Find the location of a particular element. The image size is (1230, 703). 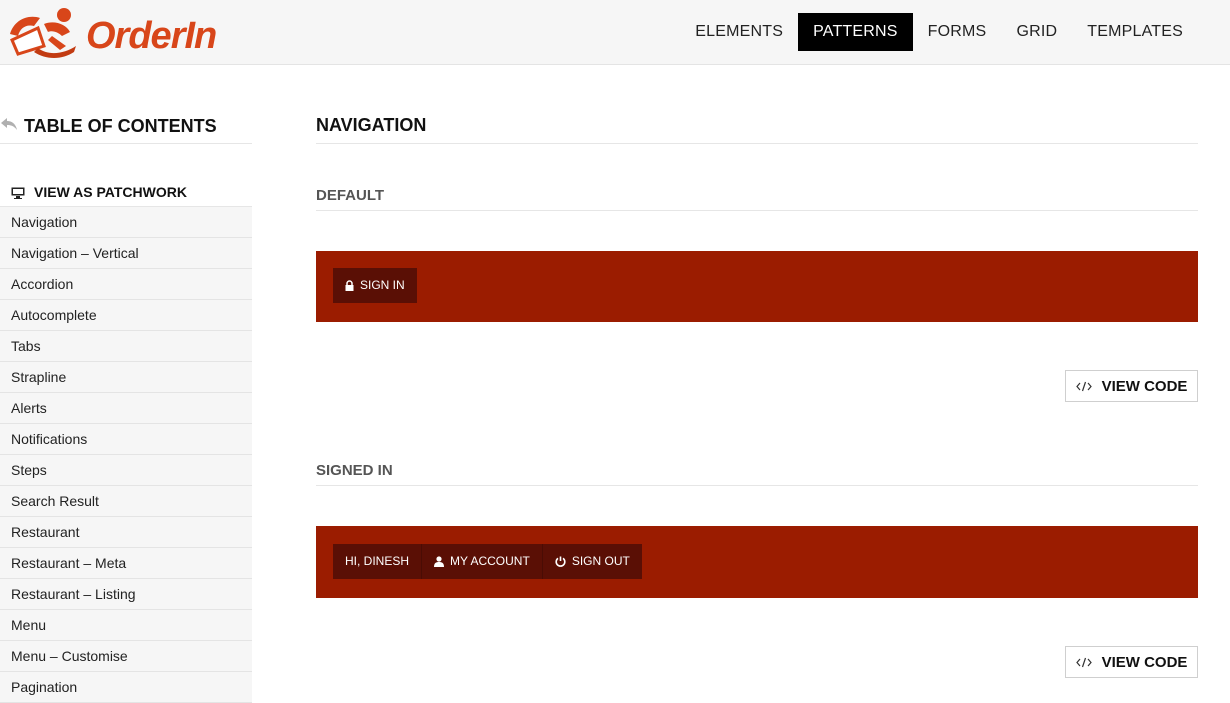

toc-item-alerts: Alerts is located at coordinates (126, 408).